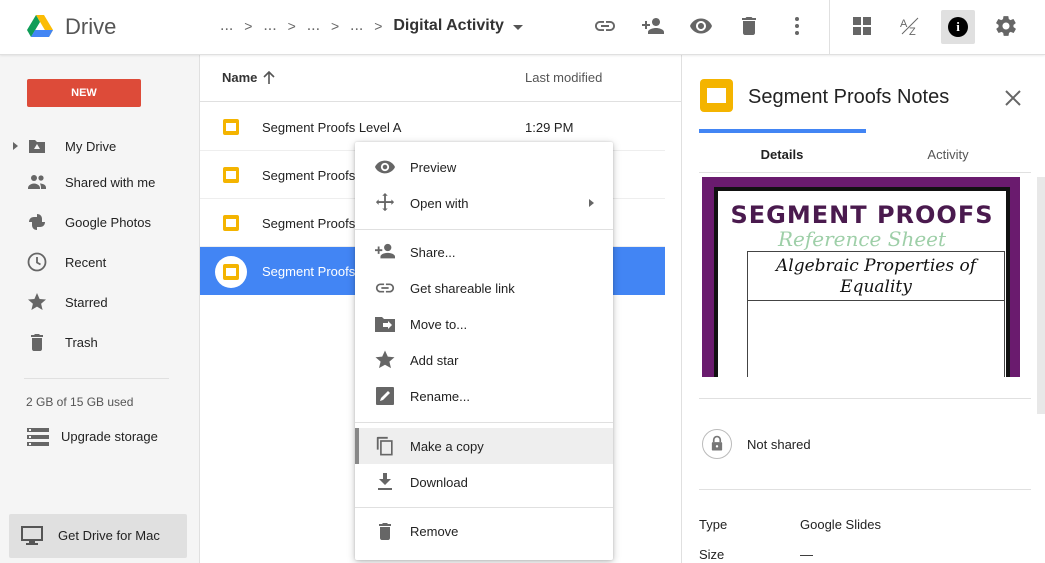  I want to click on sidebar-item-starred: Starred, so click(100, 302).